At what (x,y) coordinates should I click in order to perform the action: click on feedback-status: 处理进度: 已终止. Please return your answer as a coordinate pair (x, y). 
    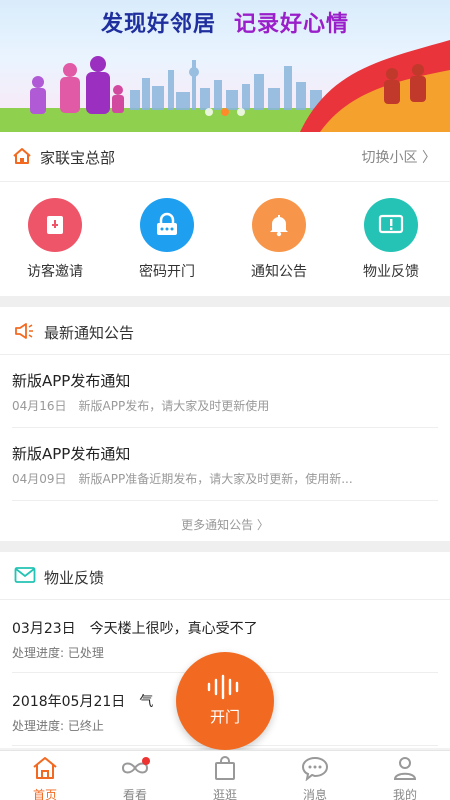
    Looking at the image, I should click on (58, 726).